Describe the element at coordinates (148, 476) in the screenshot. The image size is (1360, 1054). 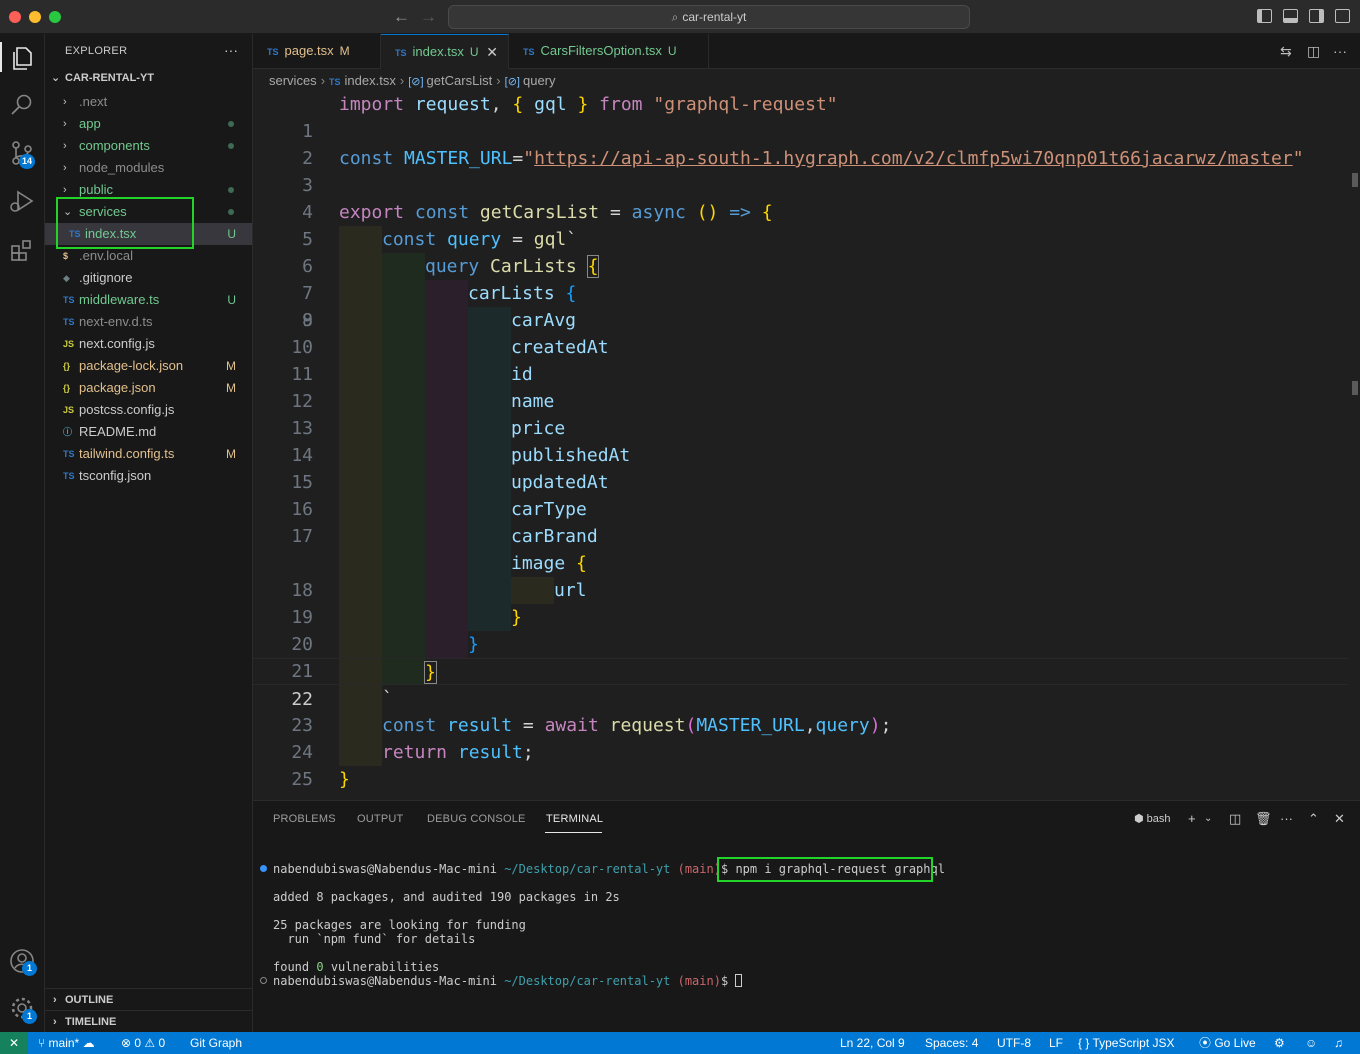
I see `file-tree-item: TS tsconfig.json` at that location.